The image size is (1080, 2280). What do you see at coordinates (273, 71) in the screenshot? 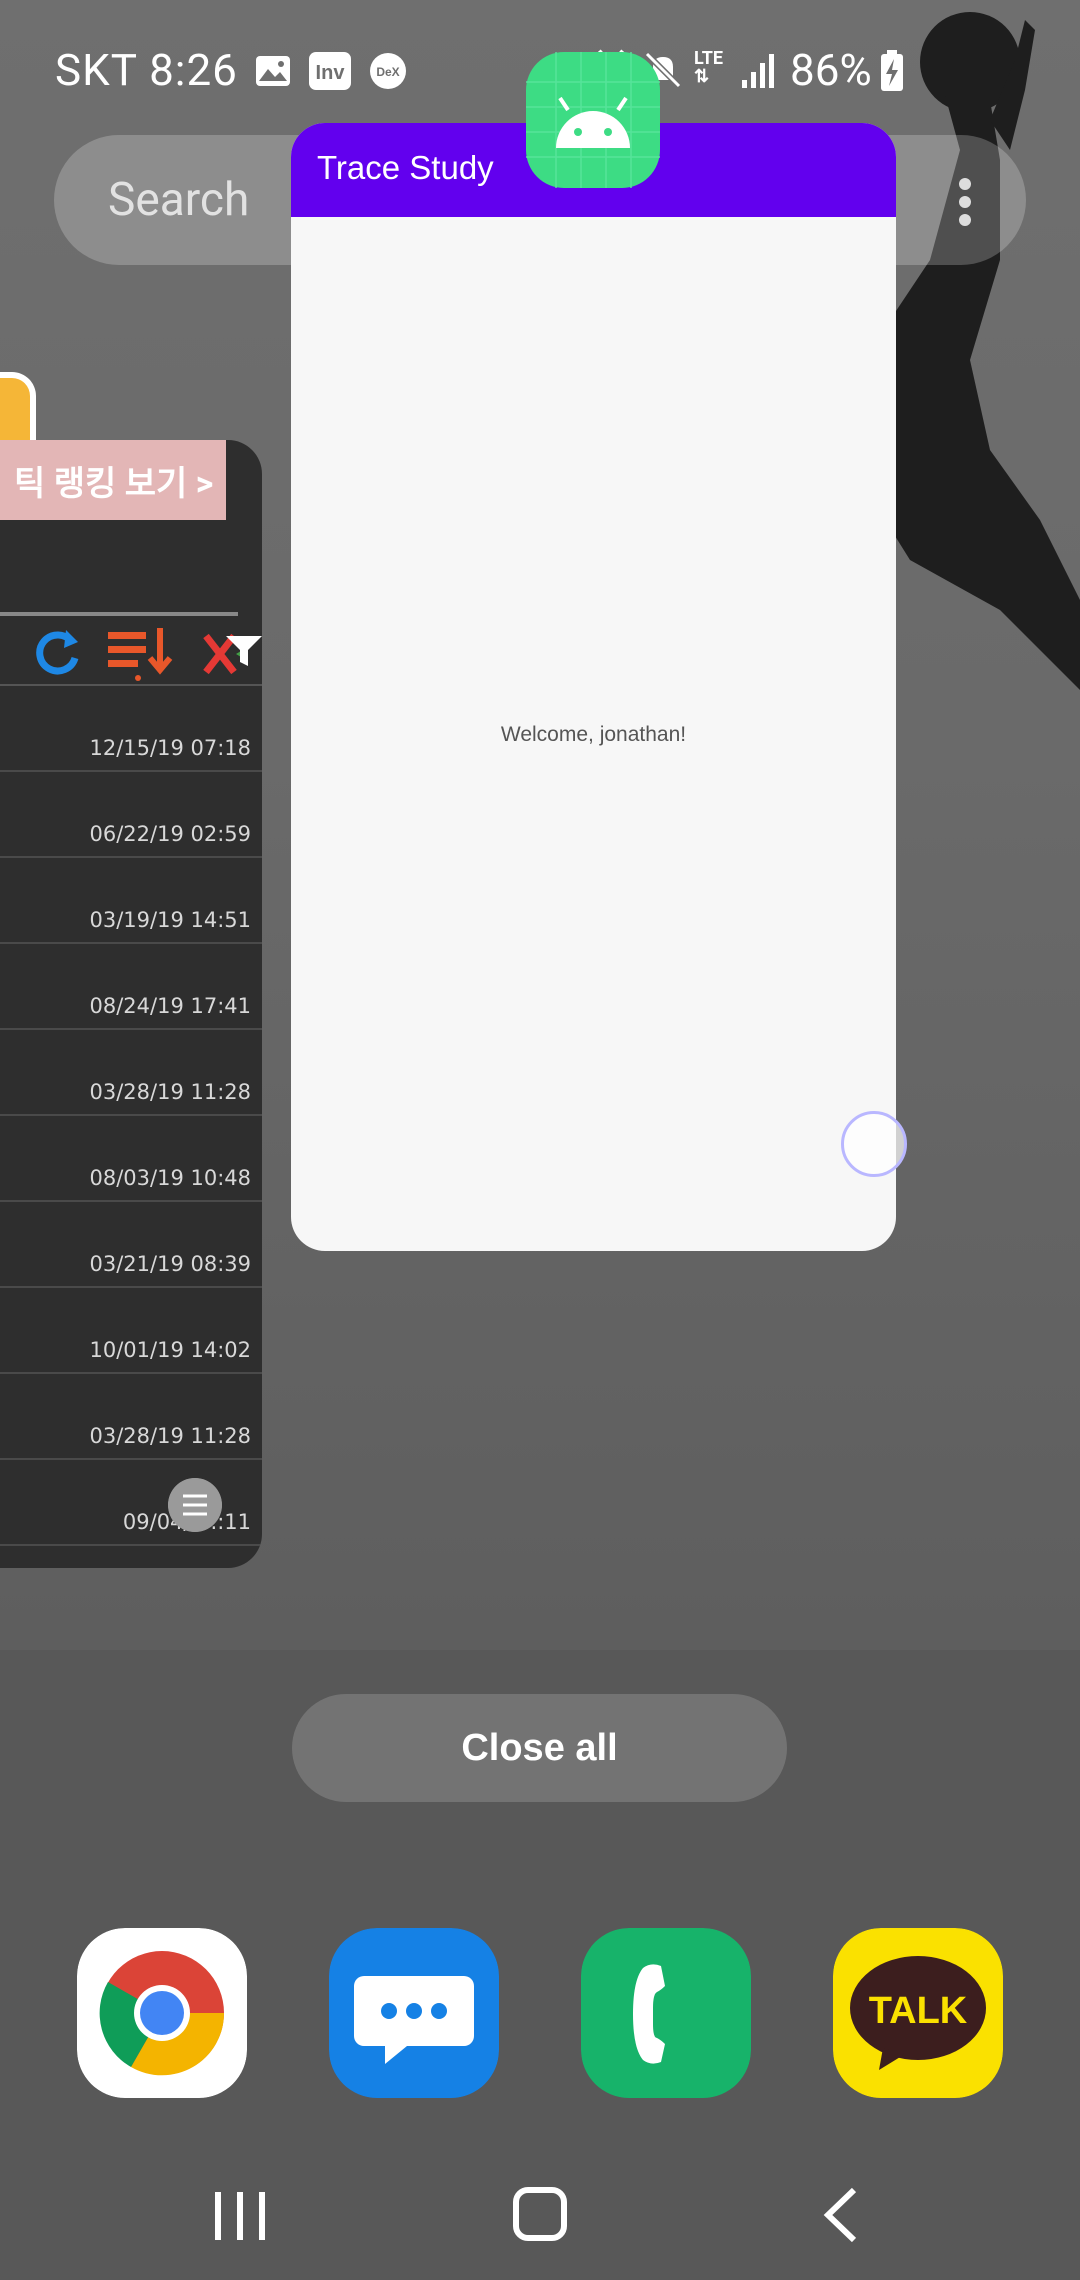
I see `image-icon` at bounding box center [273, 71].